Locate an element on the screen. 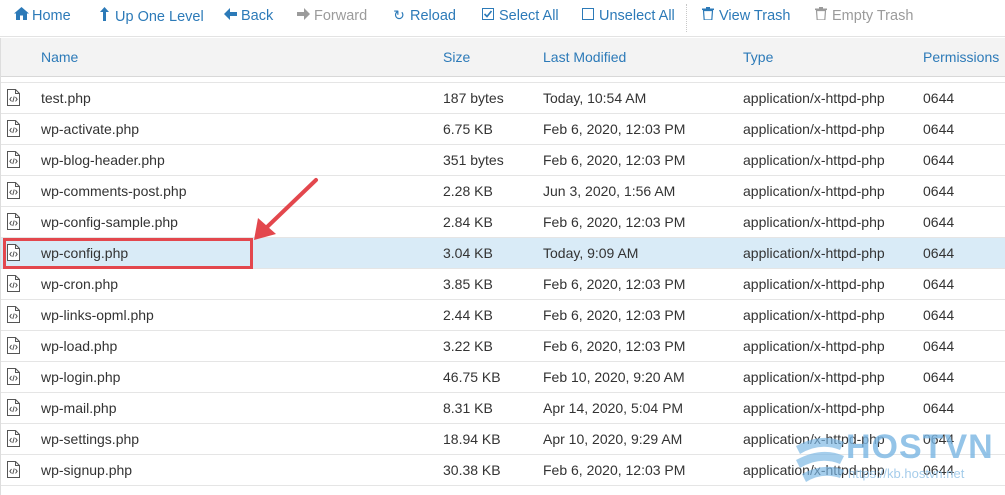  file-name: wp-activate.php is located at coordinates (90, 129).